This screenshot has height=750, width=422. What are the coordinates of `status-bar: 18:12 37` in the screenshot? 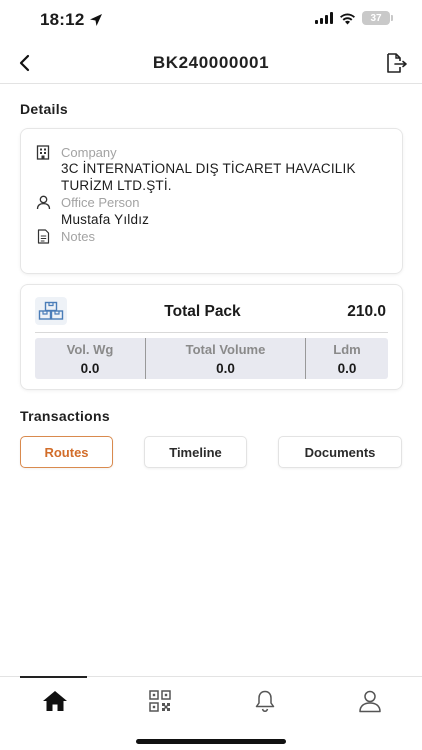 It's located at (211, 22).